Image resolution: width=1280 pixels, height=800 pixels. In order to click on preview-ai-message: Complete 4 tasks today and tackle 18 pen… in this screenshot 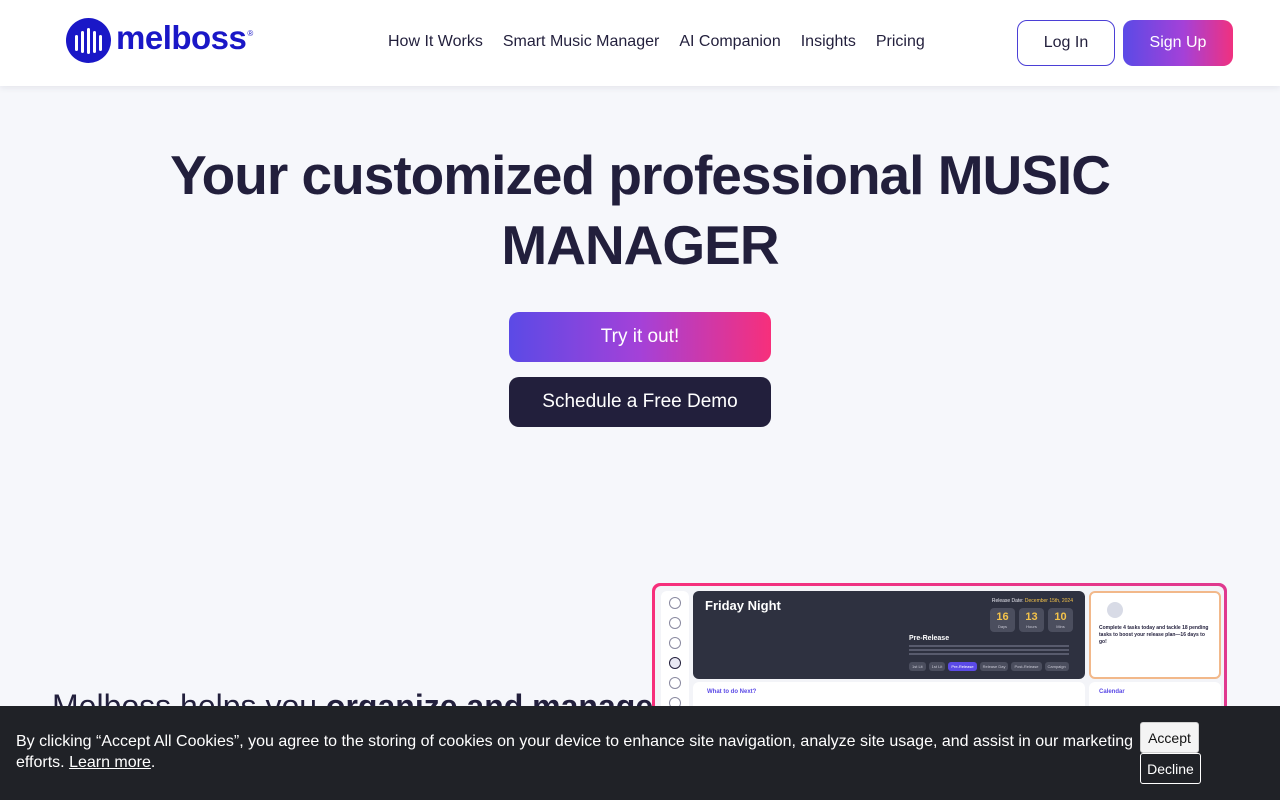, I will do `click(1154, 635)`.